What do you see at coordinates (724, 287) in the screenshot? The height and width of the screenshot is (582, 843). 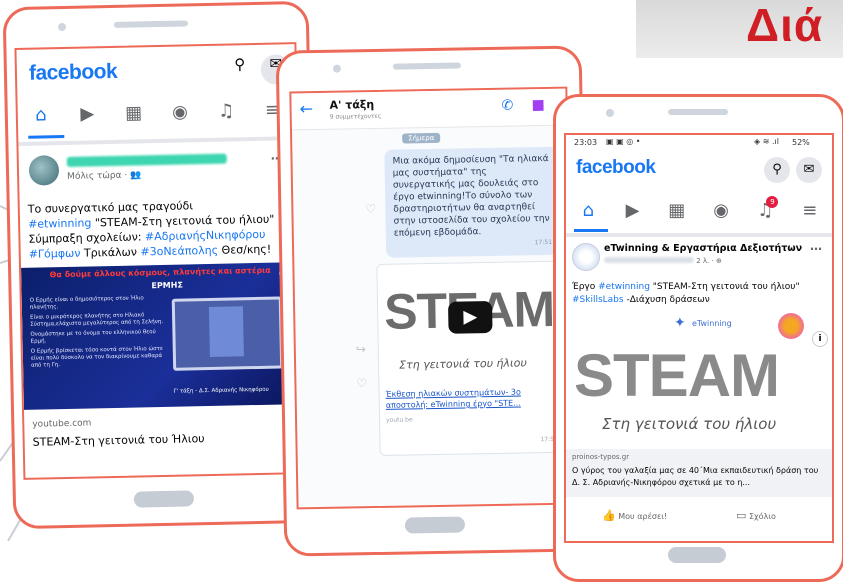 I see `post-line-text: "STEAM-Στη γειτονιά του ήλιου"` at bounding box center [724, 287].